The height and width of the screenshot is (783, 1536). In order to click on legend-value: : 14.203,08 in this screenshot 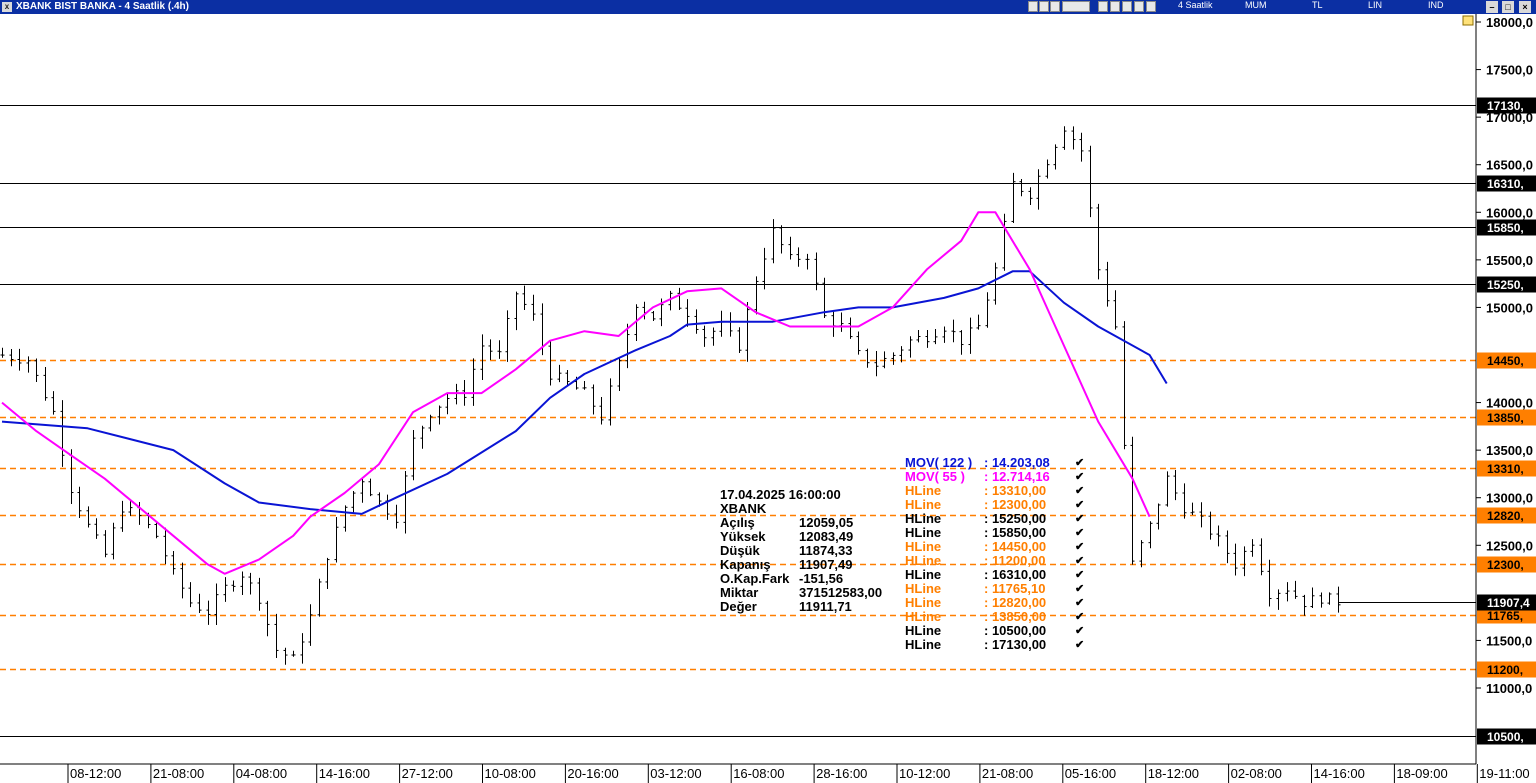, I will do `click(1017, 462)`.